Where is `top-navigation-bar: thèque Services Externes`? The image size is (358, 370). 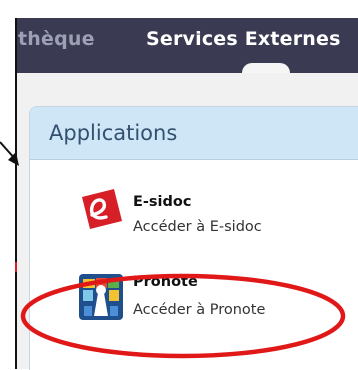
top-navigation-bar: thèque Services Externes is located at coordinates (186, 45).